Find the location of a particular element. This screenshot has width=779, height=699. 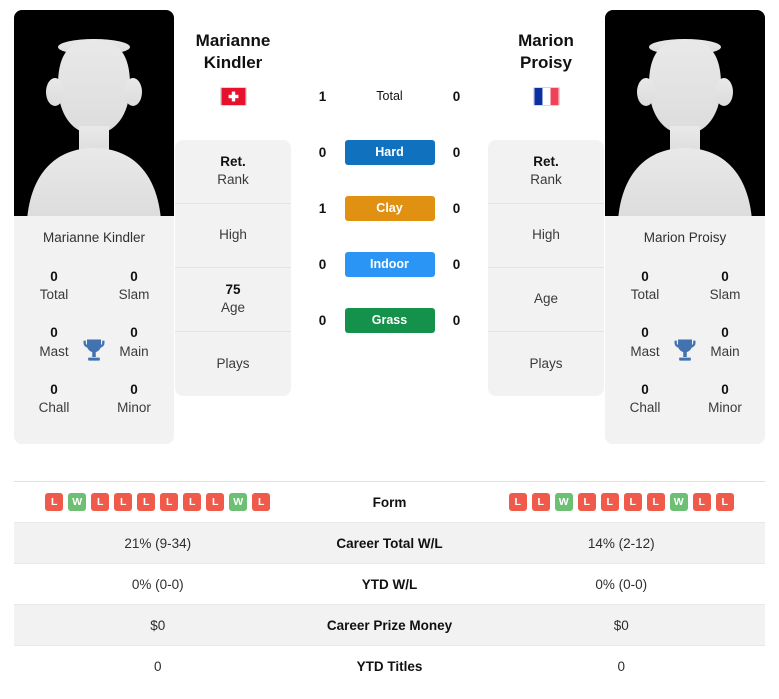

surface-total-right-value: 0 is located at coordinates (456, 96).